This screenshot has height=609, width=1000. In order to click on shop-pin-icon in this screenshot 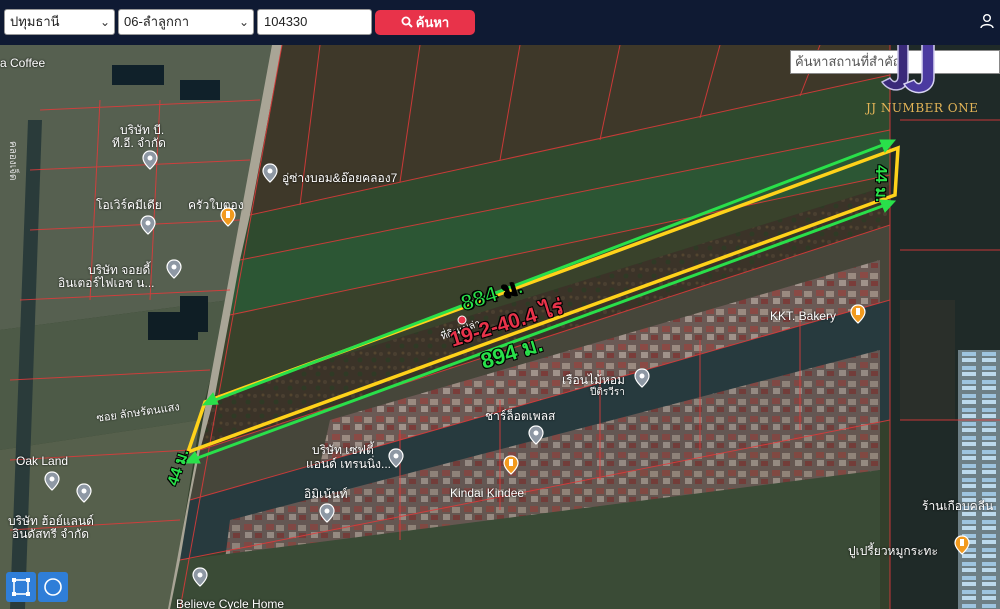, I will do `click(174, 269)`.